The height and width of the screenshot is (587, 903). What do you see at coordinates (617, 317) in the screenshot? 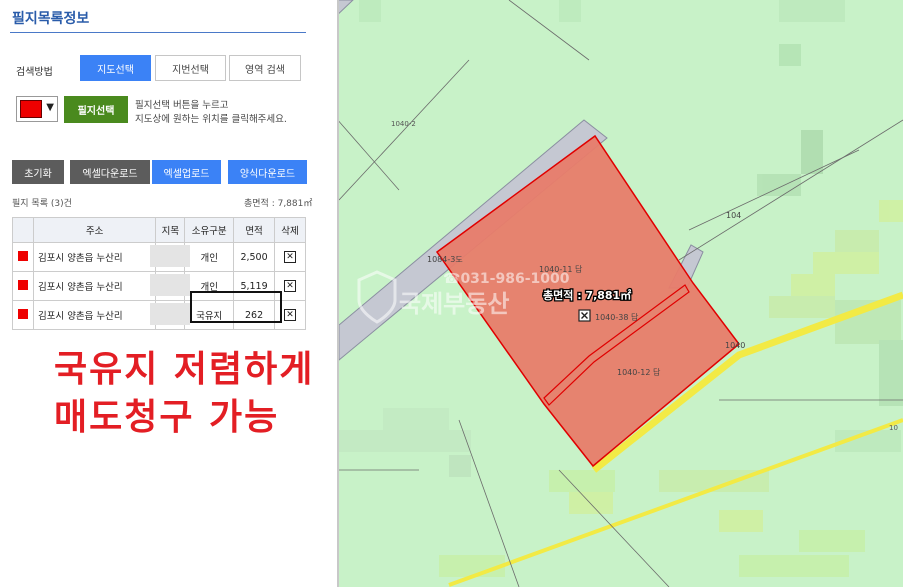
I see `map-label-1040-38: 1040-38 답` at bounding box center [617, 317].